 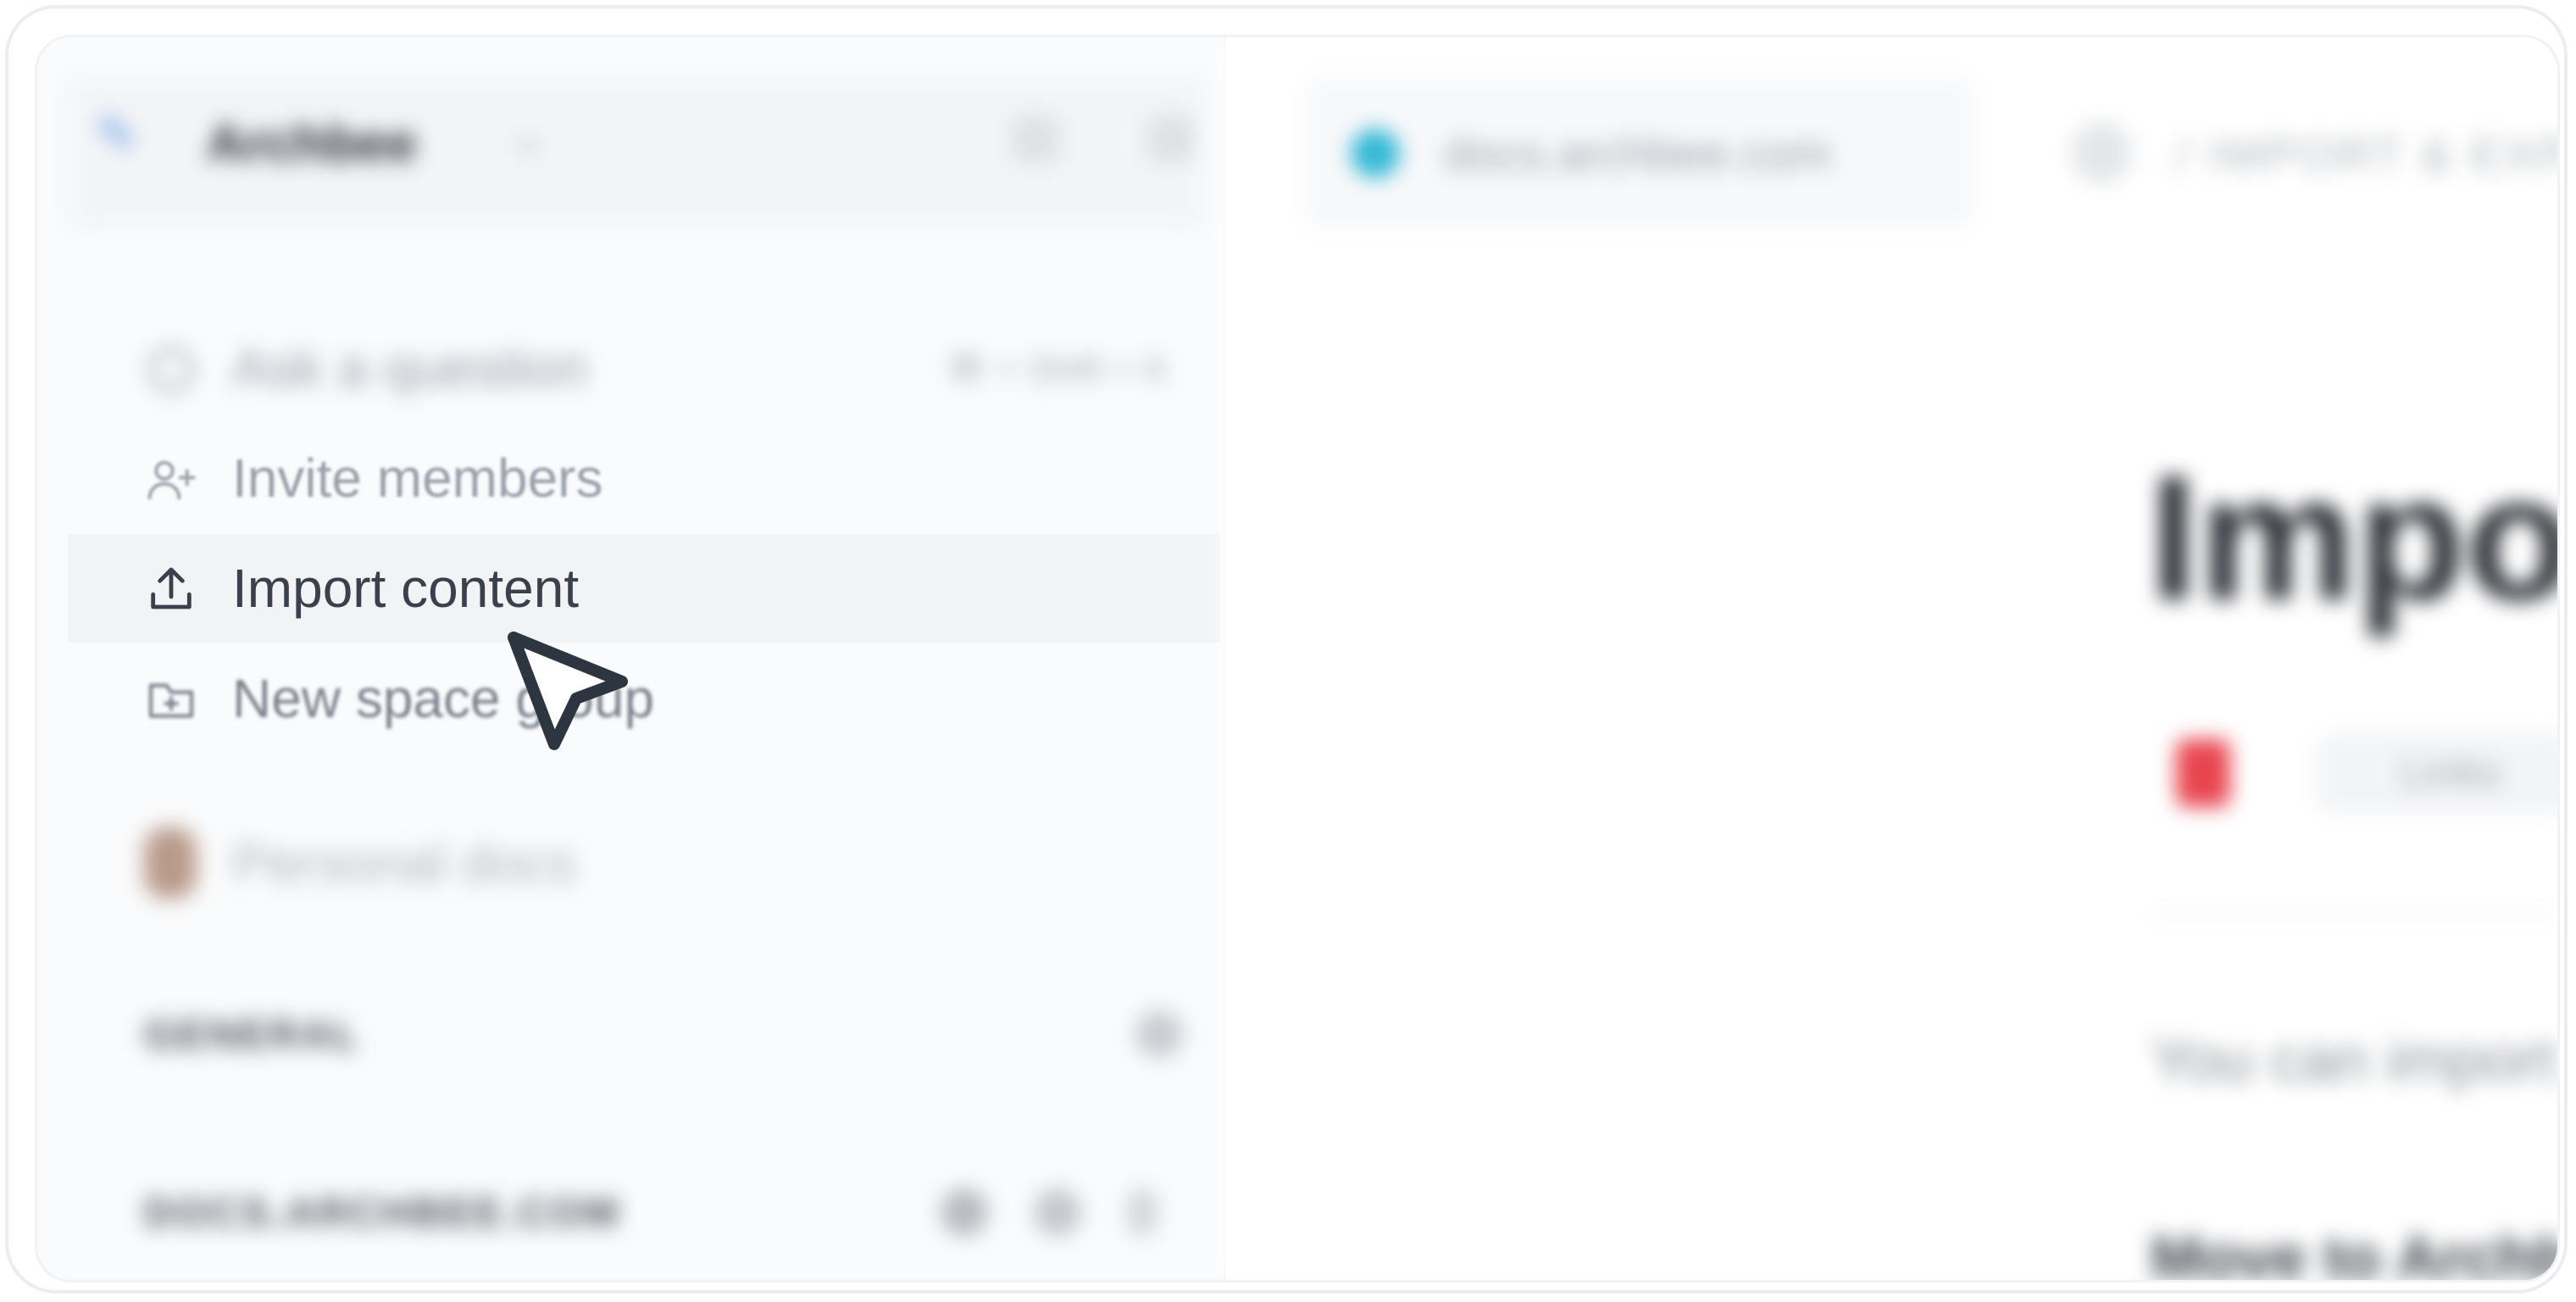 What do you see at coordinates (171, 369) in the screenshot?
I see `question-icon` at bounding box center [171, 369].